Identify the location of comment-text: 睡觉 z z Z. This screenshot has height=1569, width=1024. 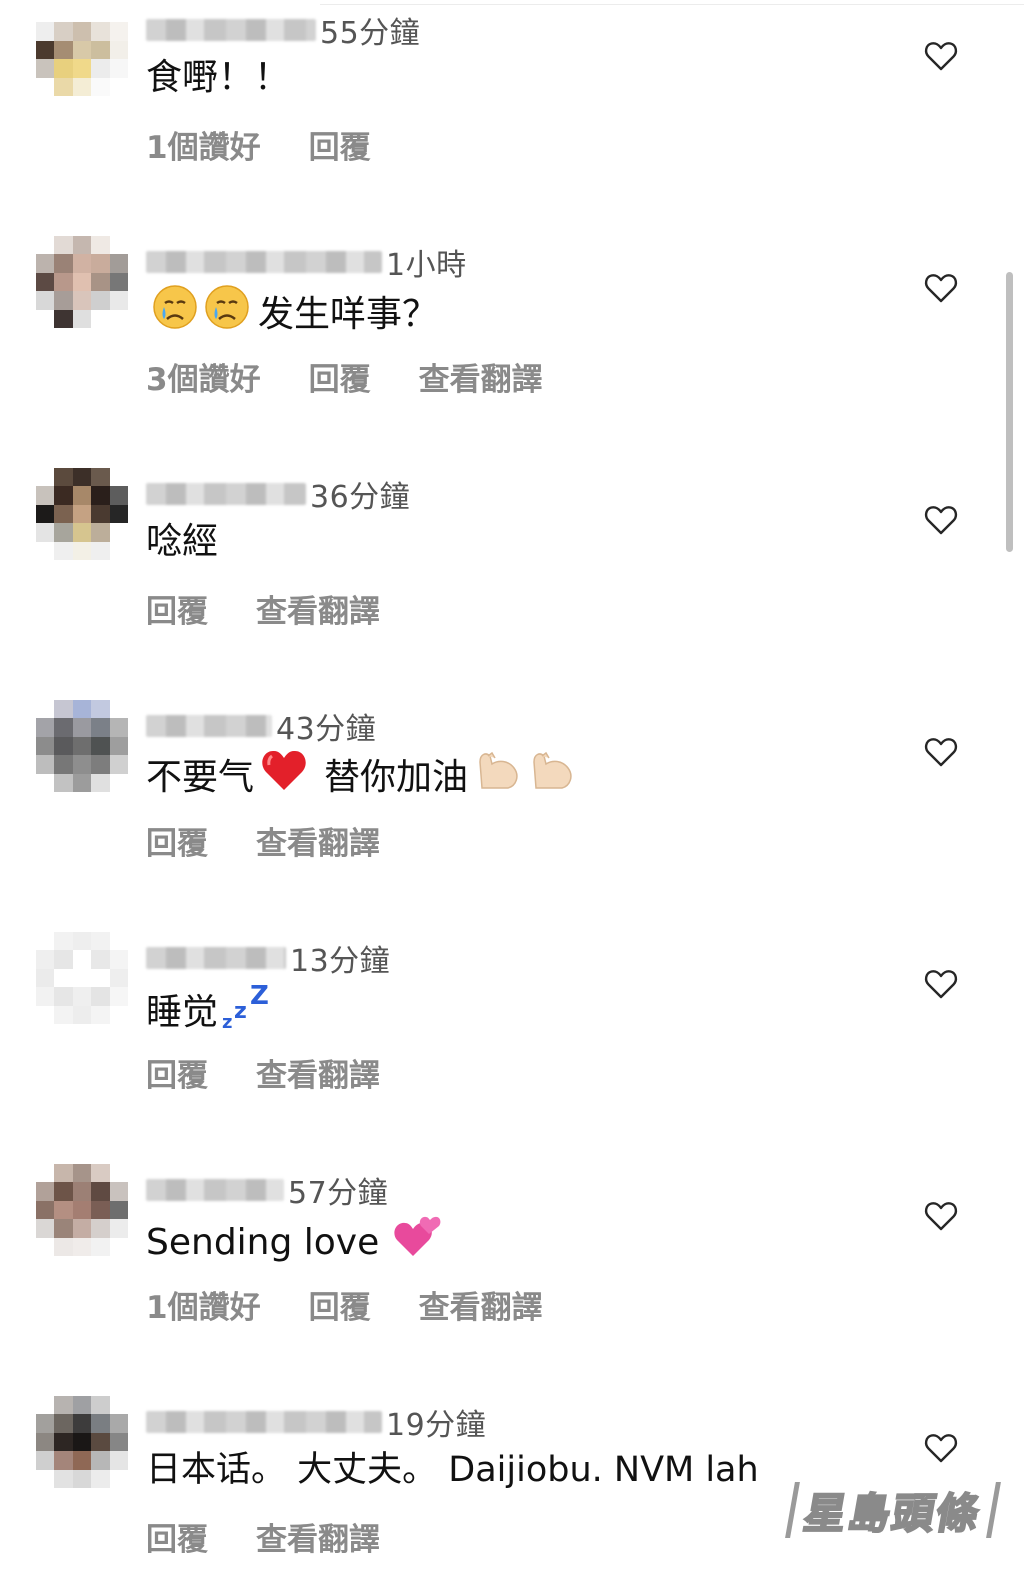
(209, 1012).